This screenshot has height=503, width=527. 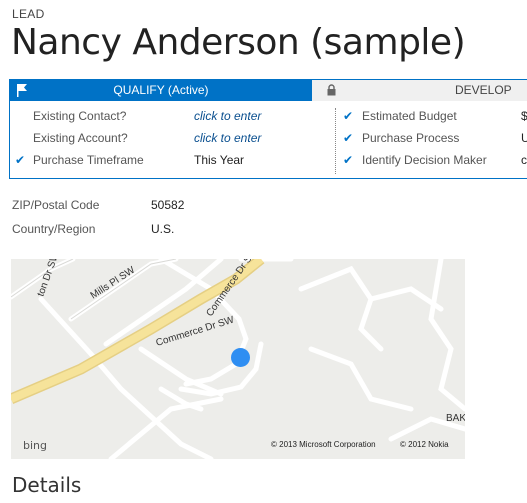 What do you see at coordinates (409, 116) in the screenshot?
I see `step-label: Estimated Budget` at bounding box center [409, 116].